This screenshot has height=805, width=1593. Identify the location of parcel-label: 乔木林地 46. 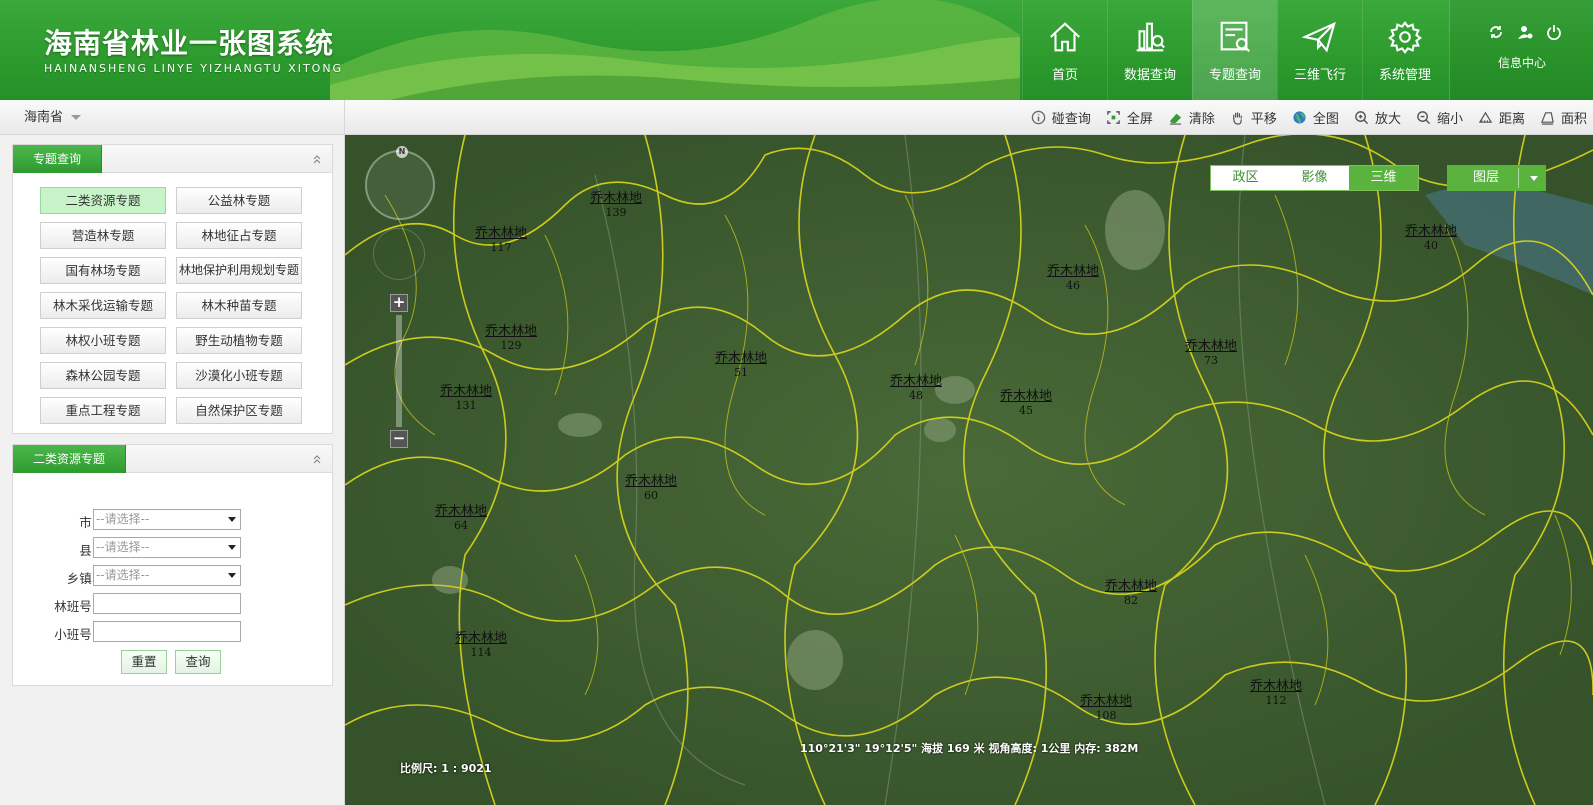
(1073, 276).